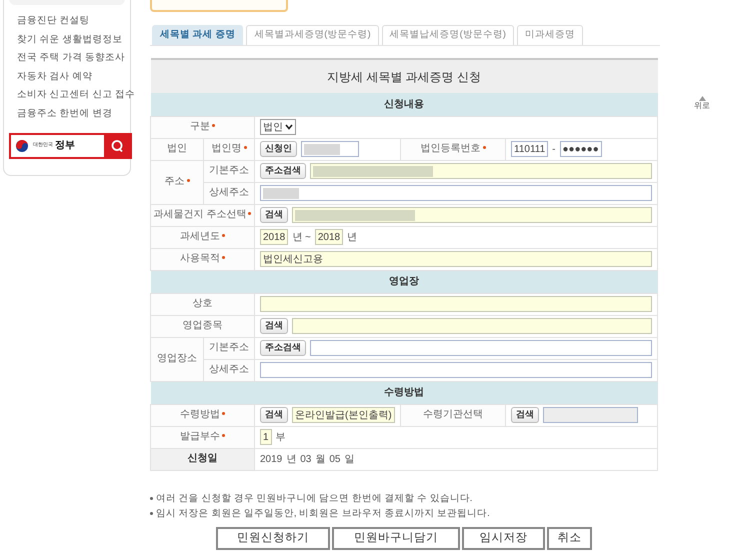 This screenshot has height=560, width=743. Describe the element at coordinates (554, 149) in the screenshot. I see `value-text: -` at that location.